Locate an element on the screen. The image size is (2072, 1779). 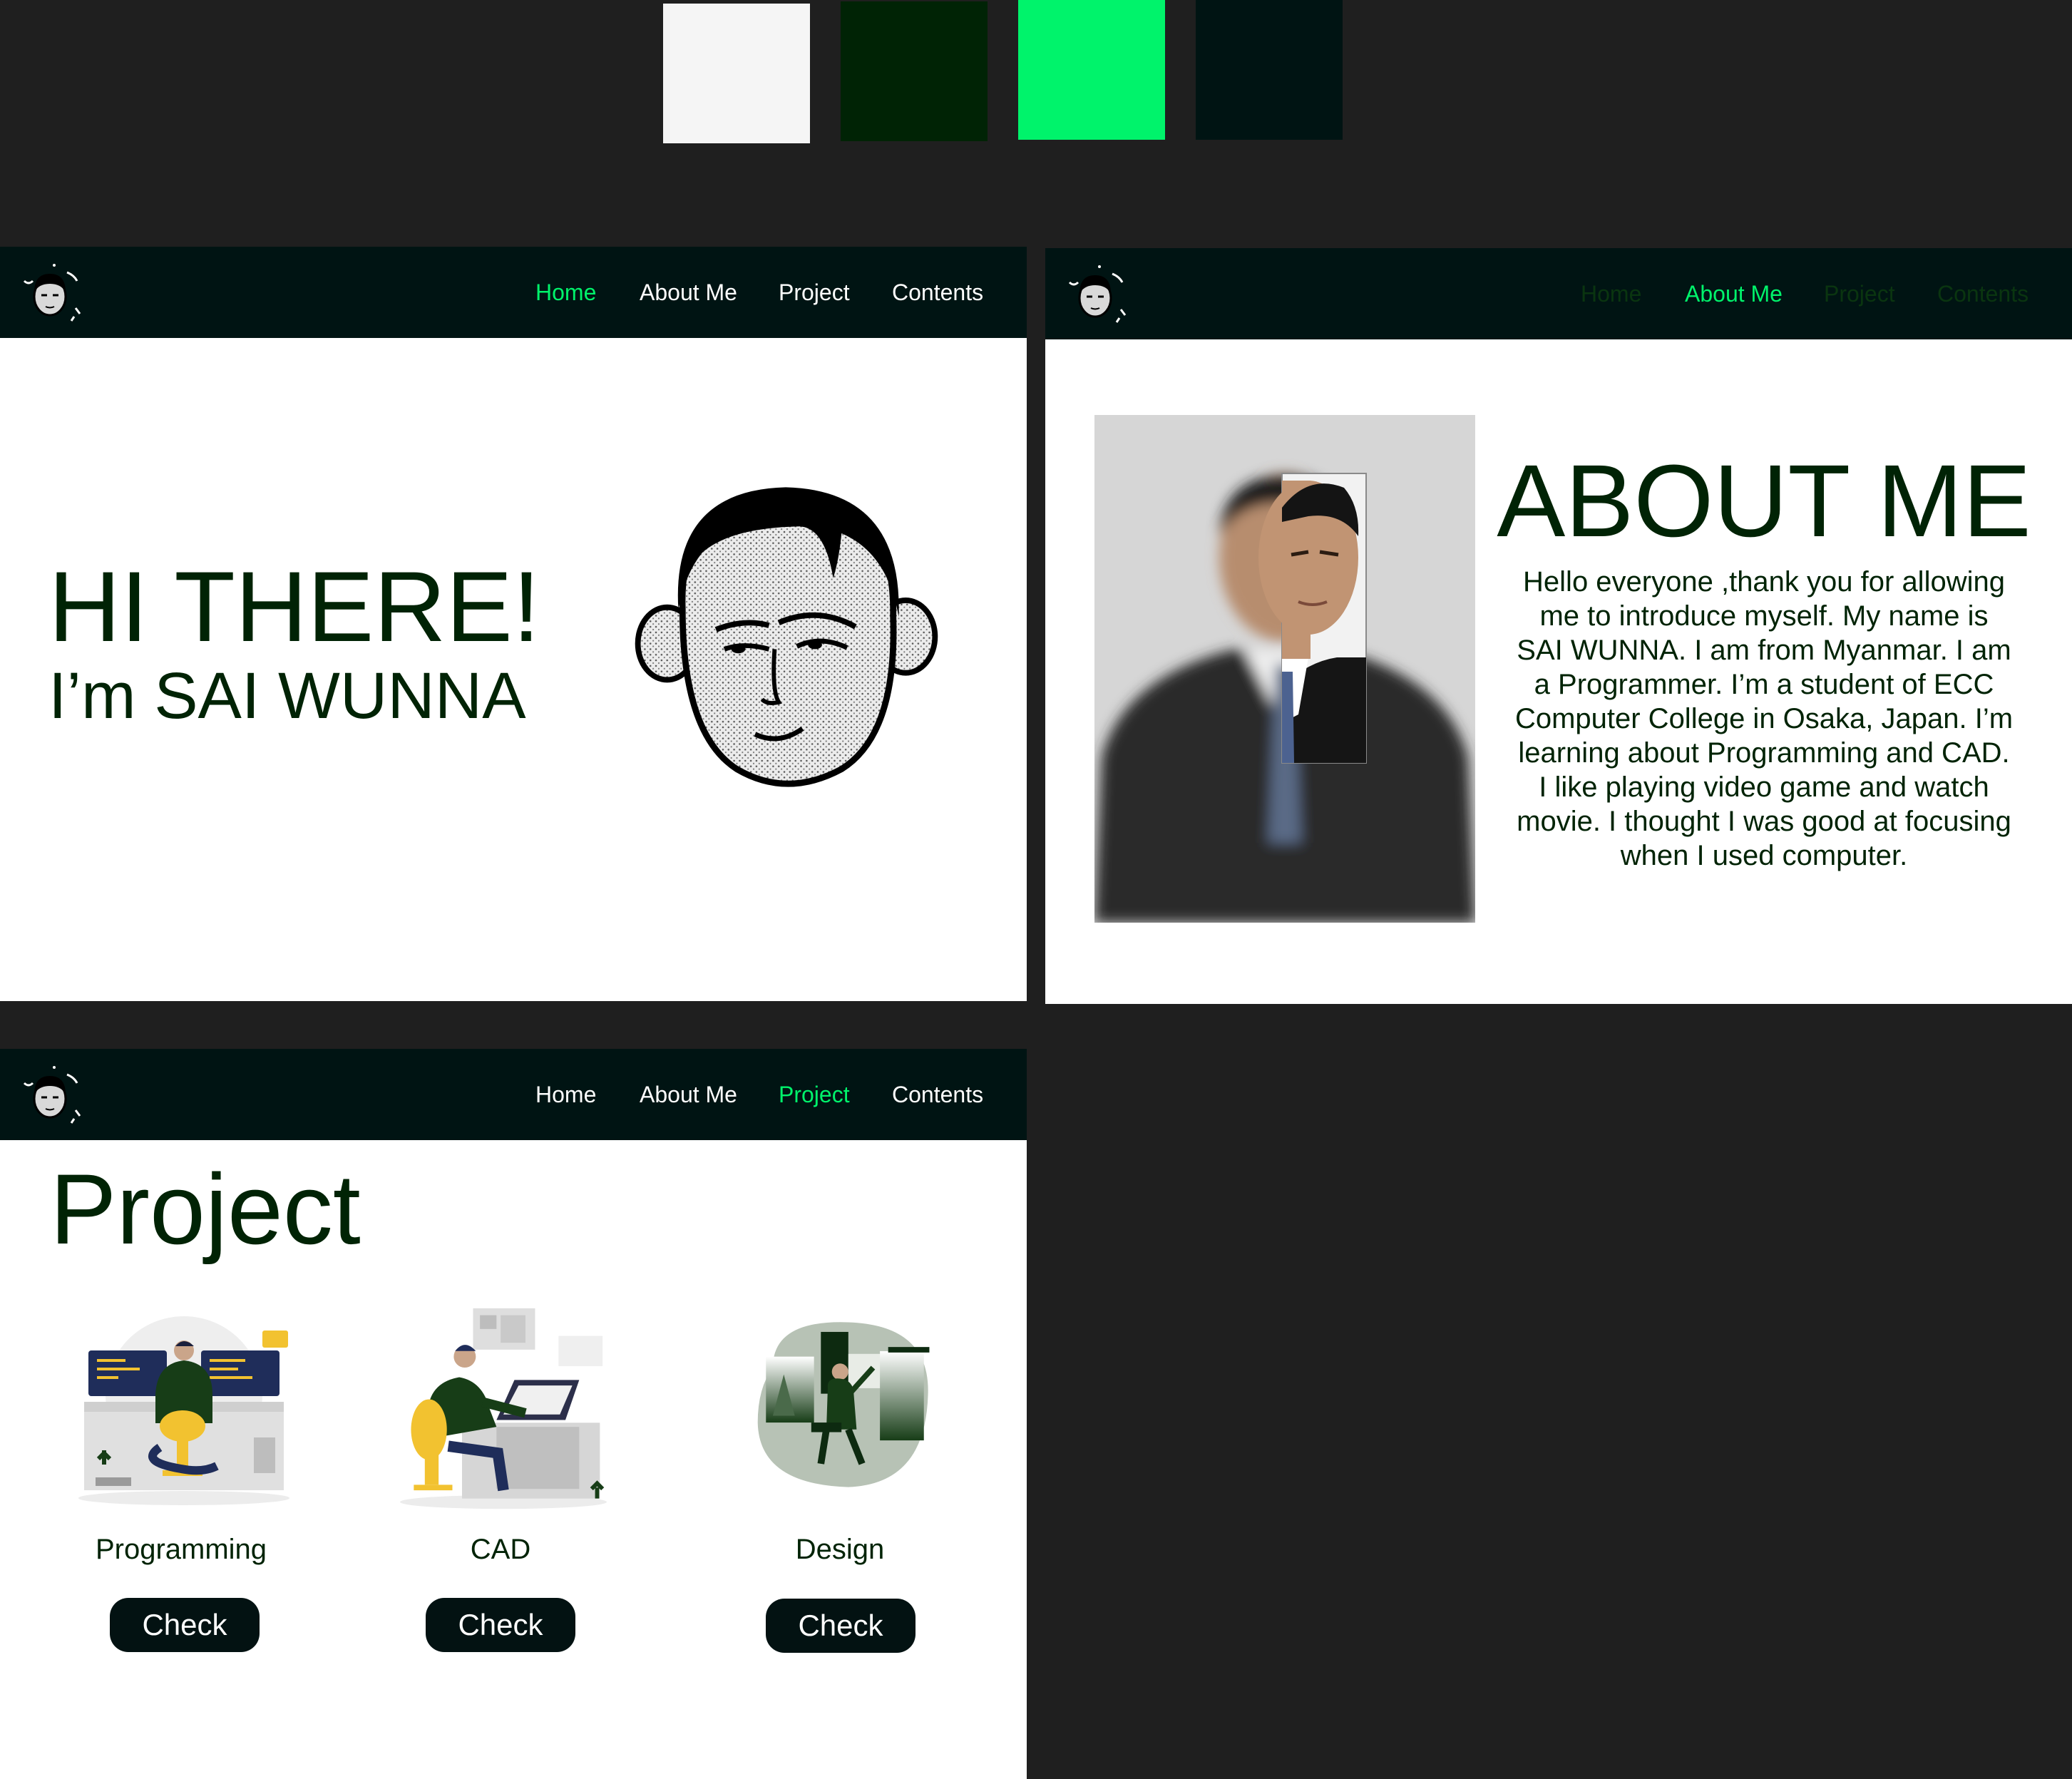
project-title: Project is located at coordinates (205, 1209).